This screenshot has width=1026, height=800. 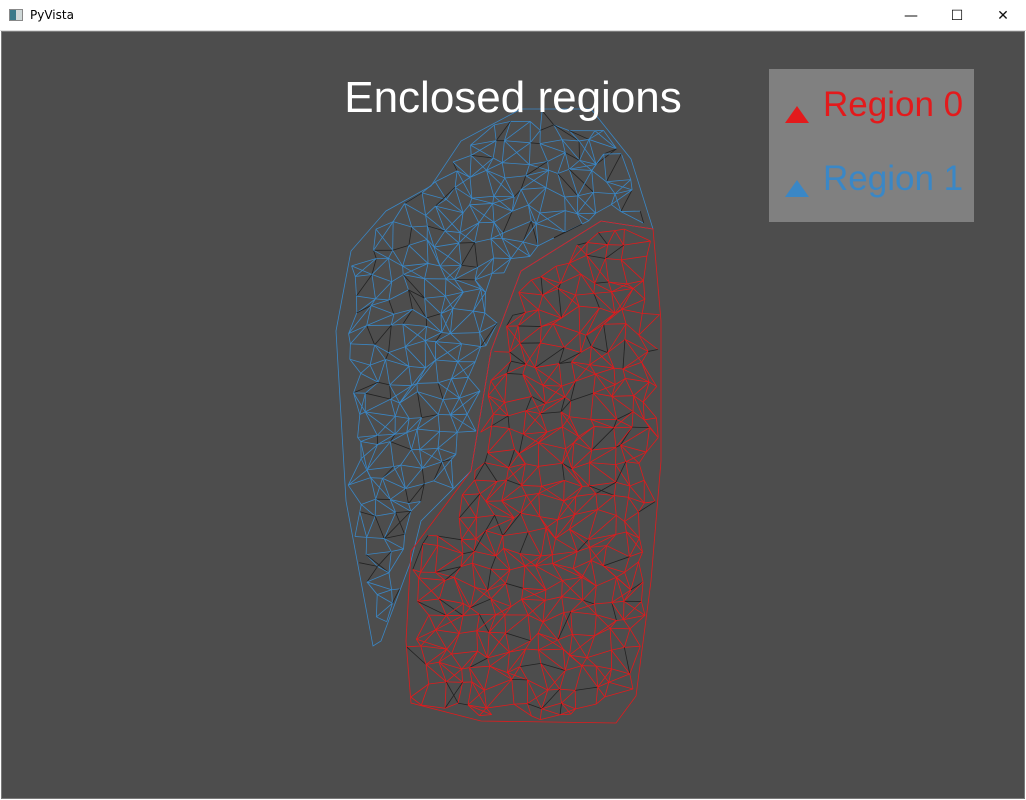 I want to click on maximize-button: ☐, so click(x=957, y=15).